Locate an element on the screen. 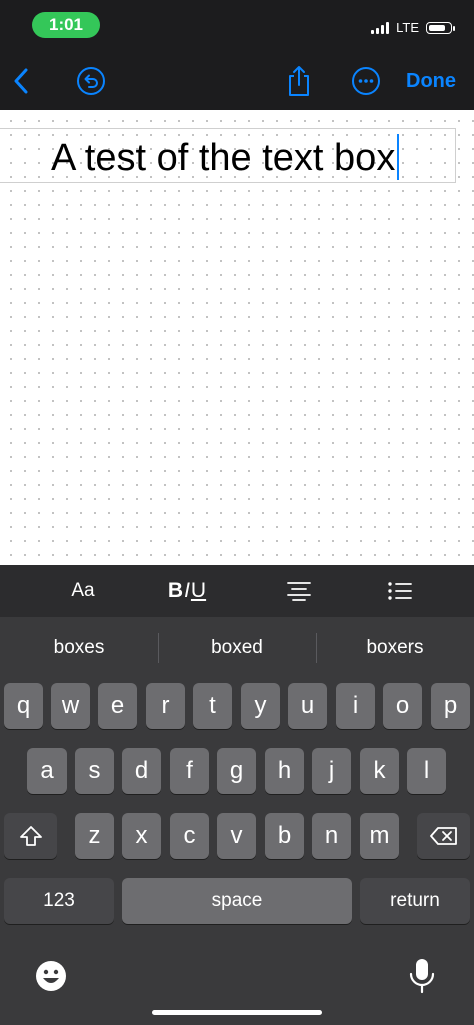  microphone-icon is located at coordinates (422, 976).